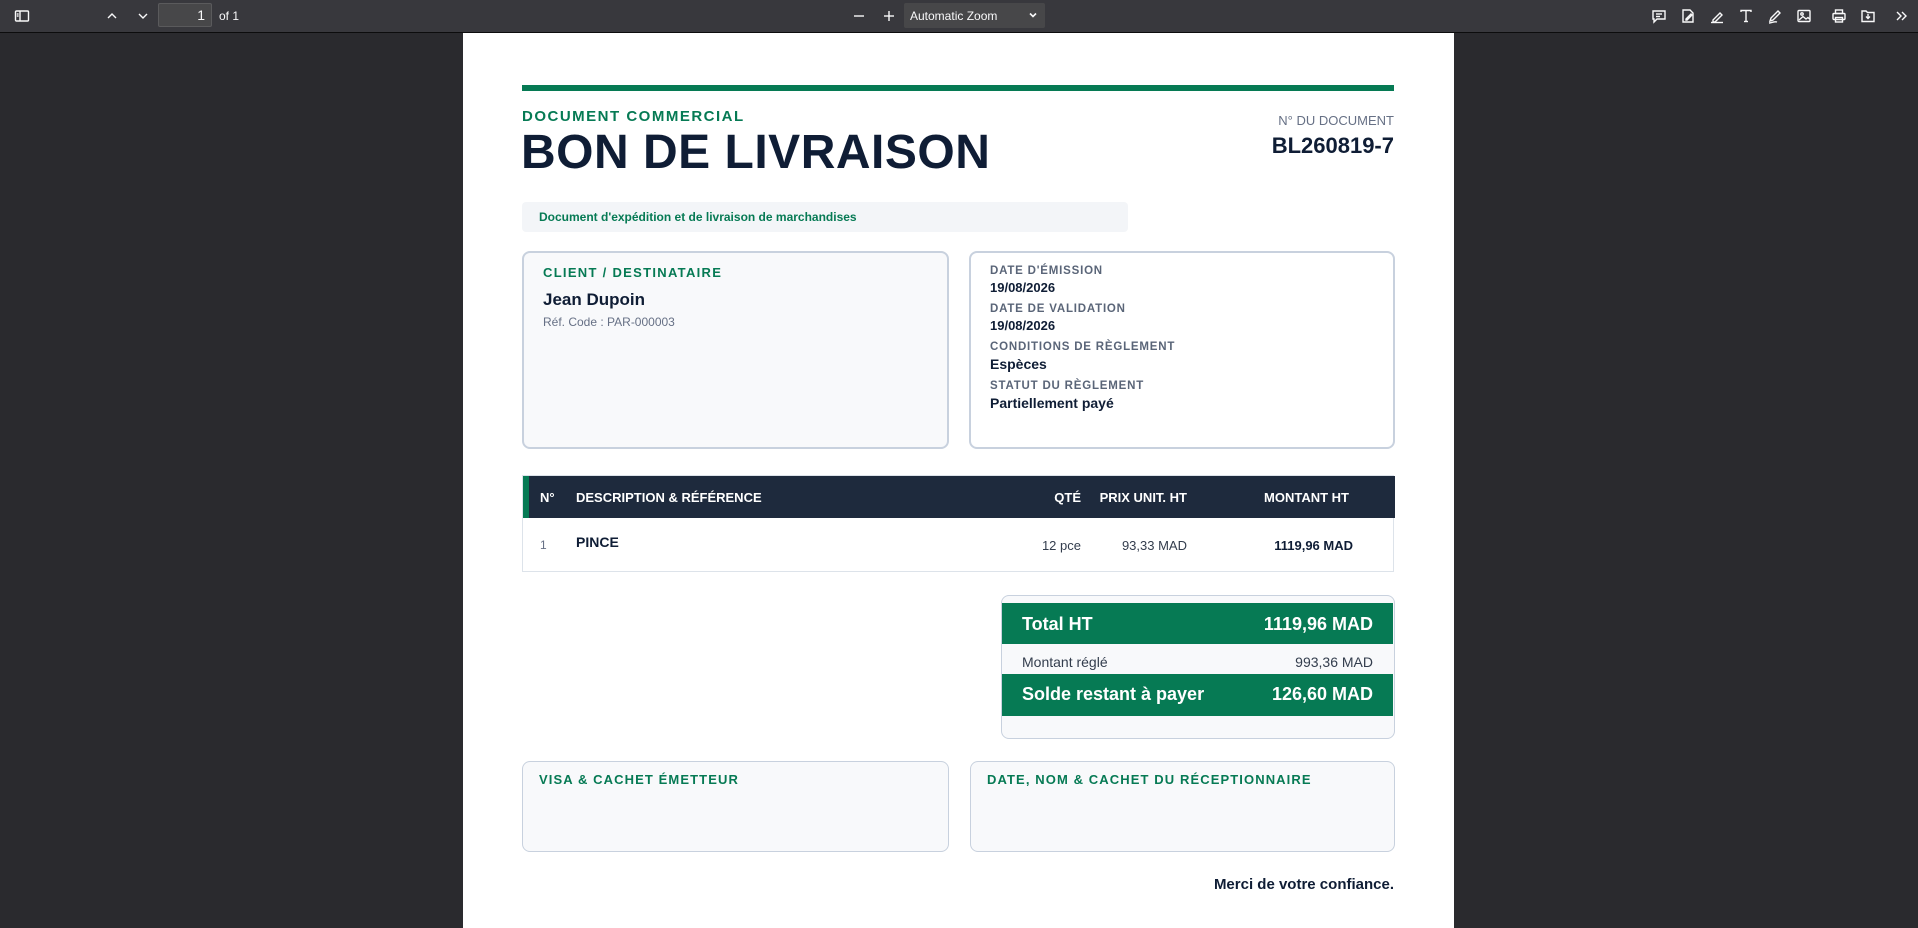 The image size is (1918, 928). What do you see at coordinates (1058, 309) in the screenshot?
I see `validation-date-label: DATE DE VALIDATION` at bounding box center [1058, 309].